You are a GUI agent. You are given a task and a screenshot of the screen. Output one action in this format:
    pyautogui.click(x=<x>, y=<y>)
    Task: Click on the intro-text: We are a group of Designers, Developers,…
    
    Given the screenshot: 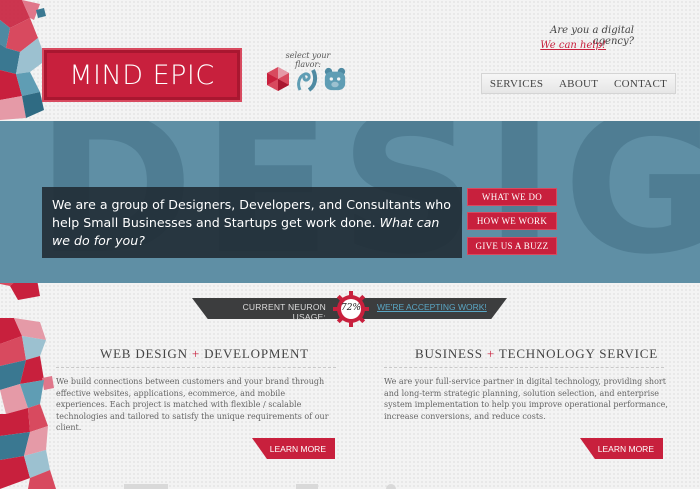 What is the action you would take?
    pyautogui.click(x=252, y=223)
    